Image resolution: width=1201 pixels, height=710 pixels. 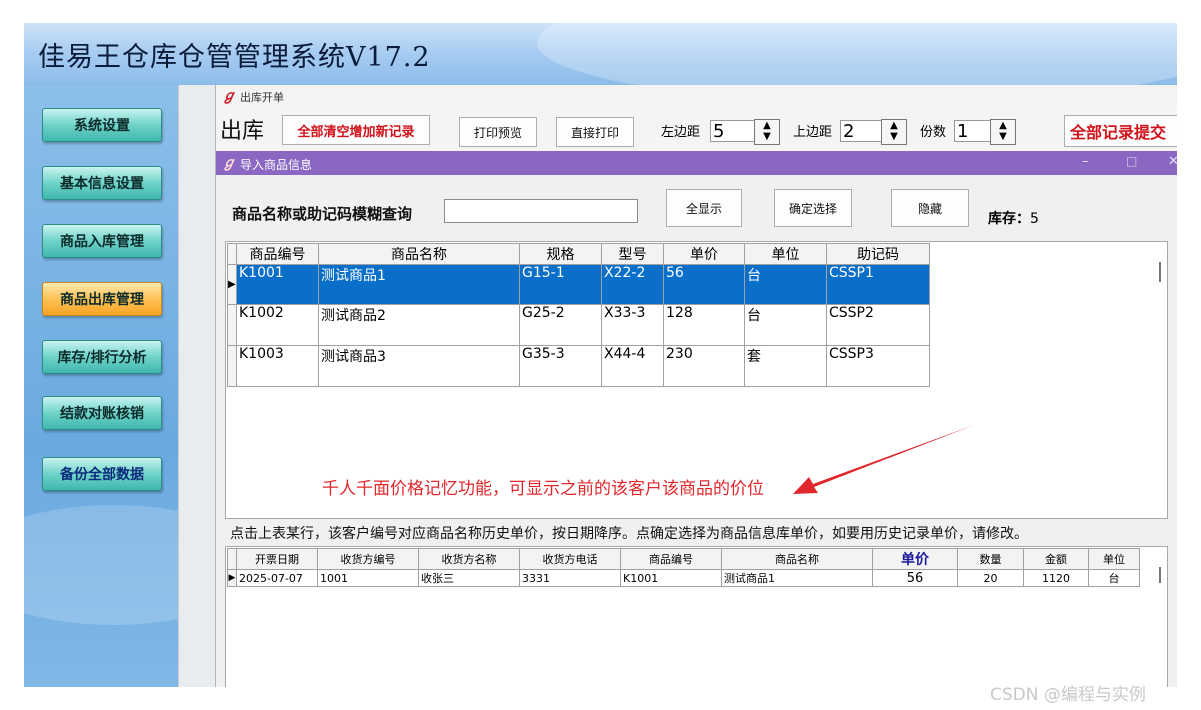 I want to click on top-margin-spinner: ▲ ▼, so click(x=894, y=132).